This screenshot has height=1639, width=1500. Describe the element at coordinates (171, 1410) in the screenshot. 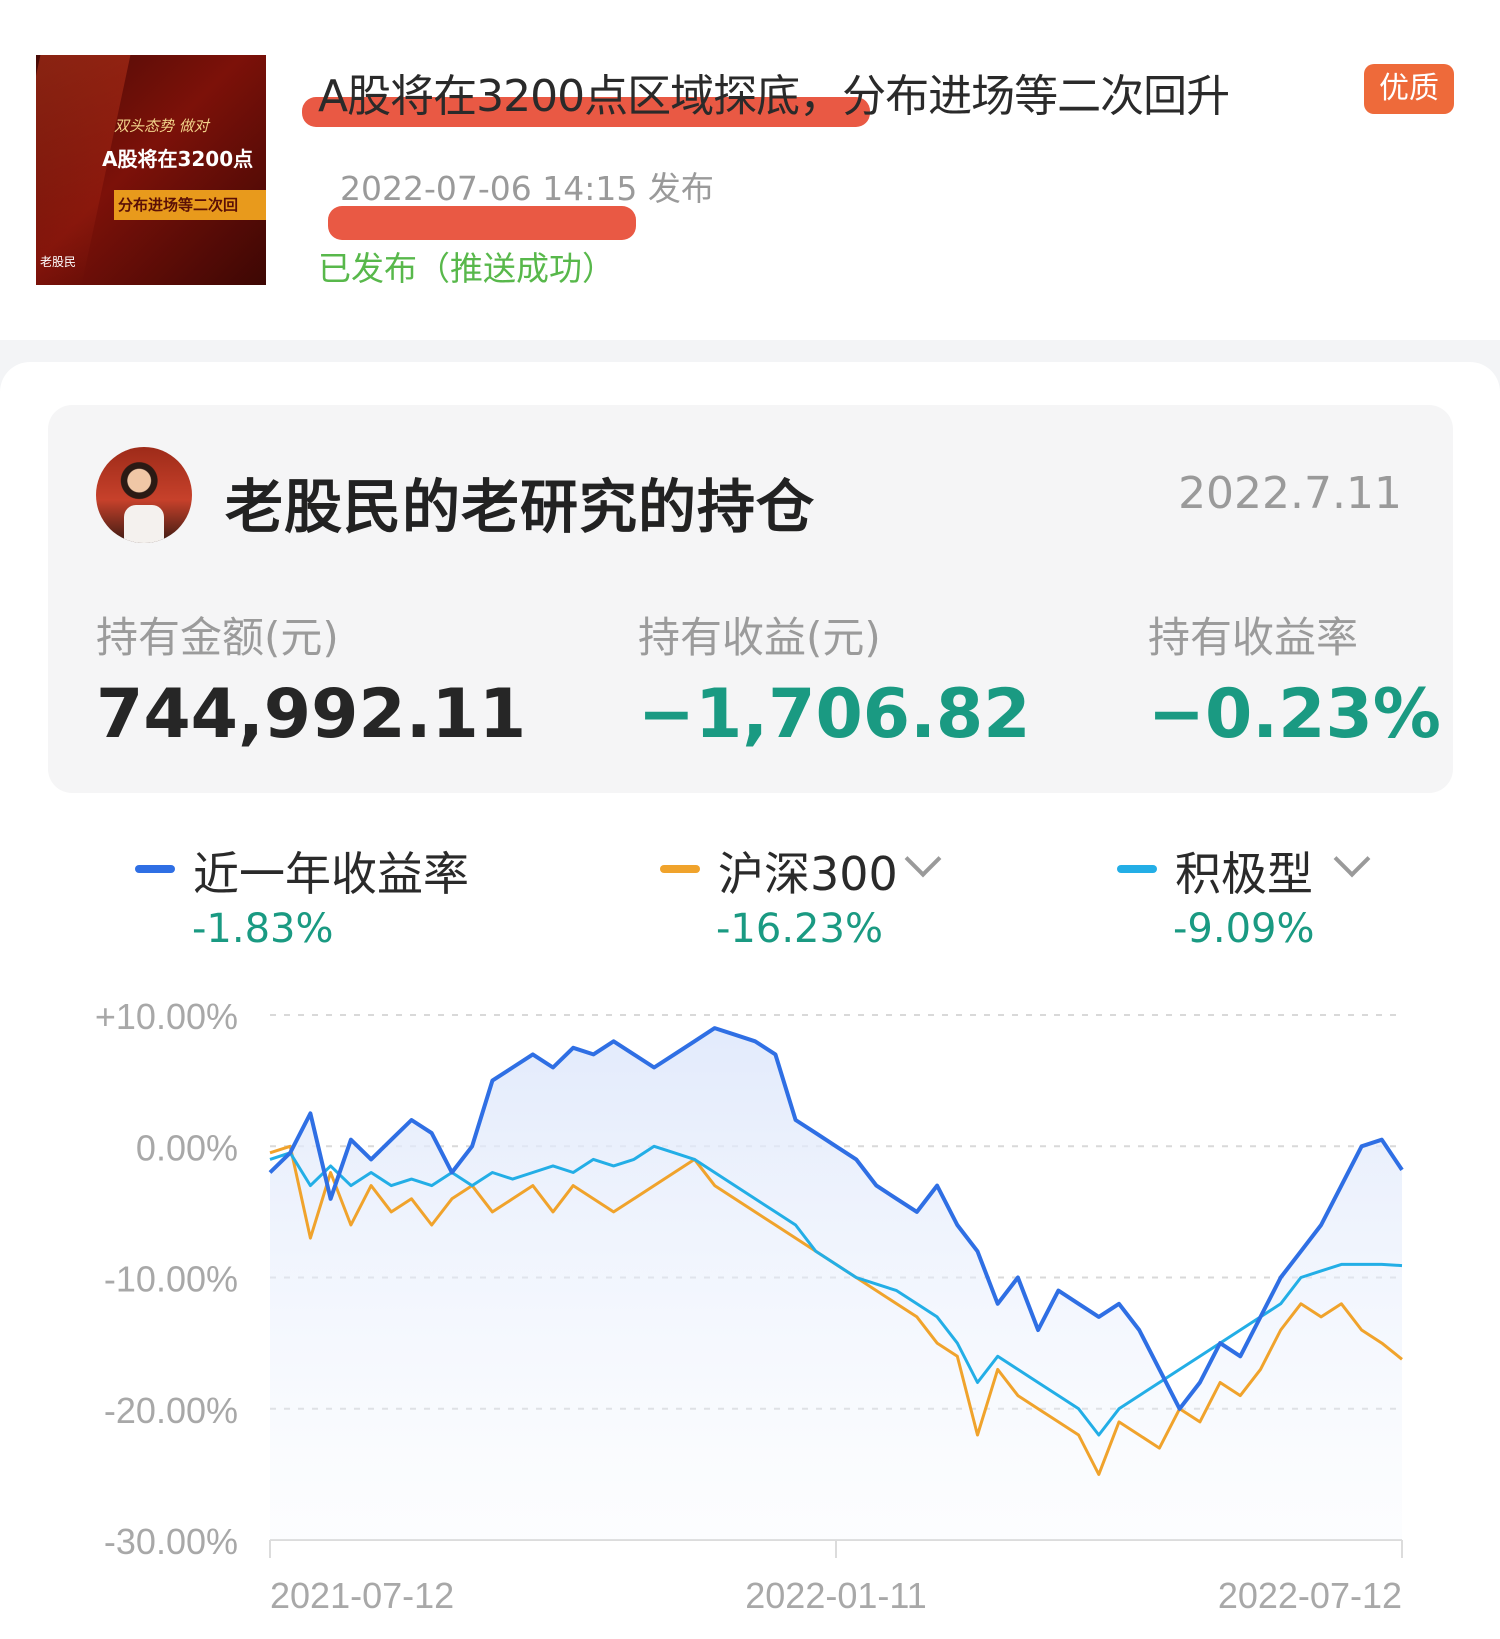

I see `y-tick-label: -20.00%` at that location.